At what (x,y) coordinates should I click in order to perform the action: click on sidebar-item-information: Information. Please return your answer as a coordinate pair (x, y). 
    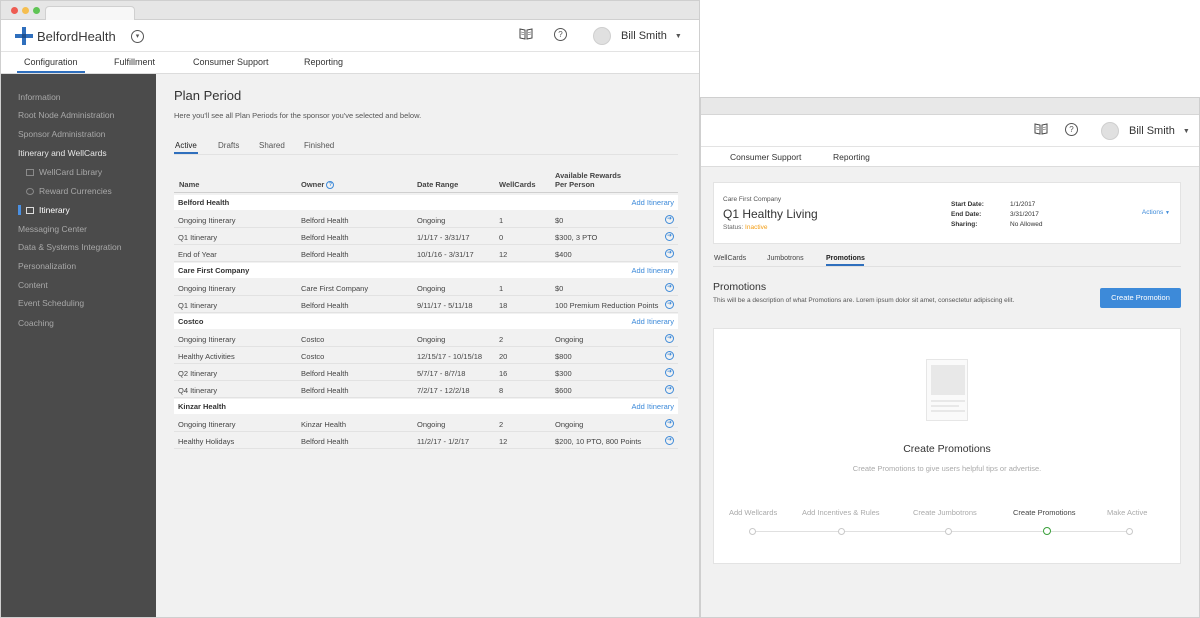
    Looking at the image, I should click on (39, 97).